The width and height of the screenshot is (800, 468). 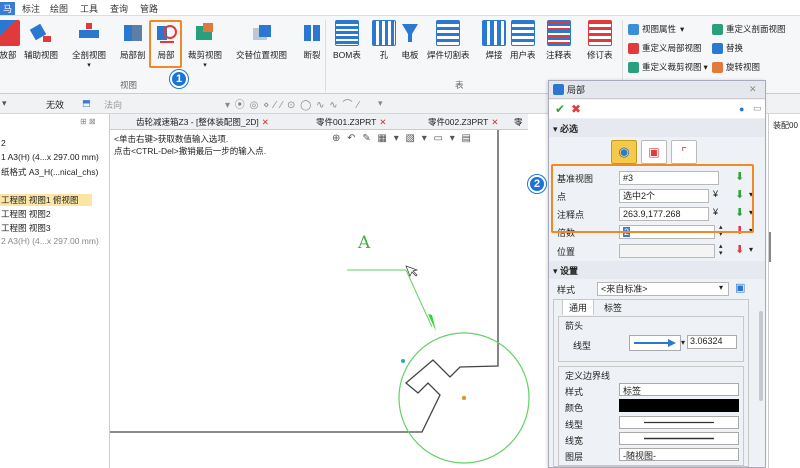 What do you see at coordinates (576, 109) in the screenshot?
I see `cancel-button: ✖` at bounding box center [576, 109].